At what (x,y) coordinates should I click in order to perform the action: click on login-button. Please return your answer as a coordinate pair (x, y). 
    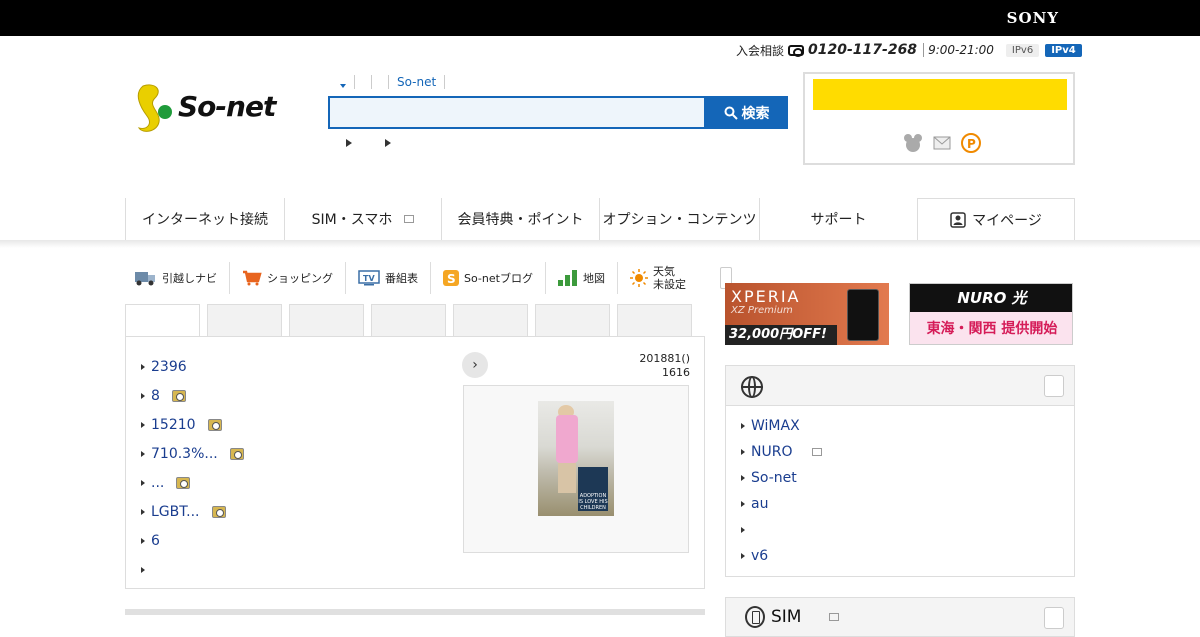
    Looking at the image, I should click on (940, 94).